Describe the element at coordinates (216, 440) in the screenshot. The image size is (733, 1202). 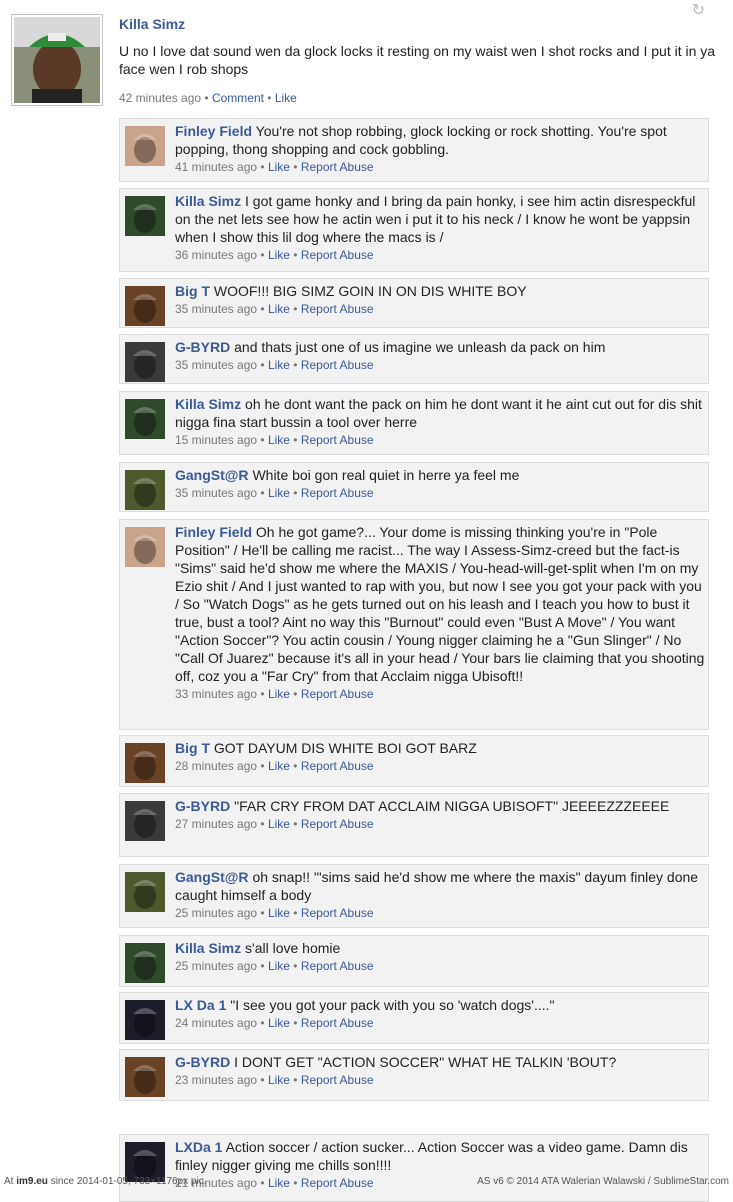
I see `comment-time: 15 minutes ago` at that location.